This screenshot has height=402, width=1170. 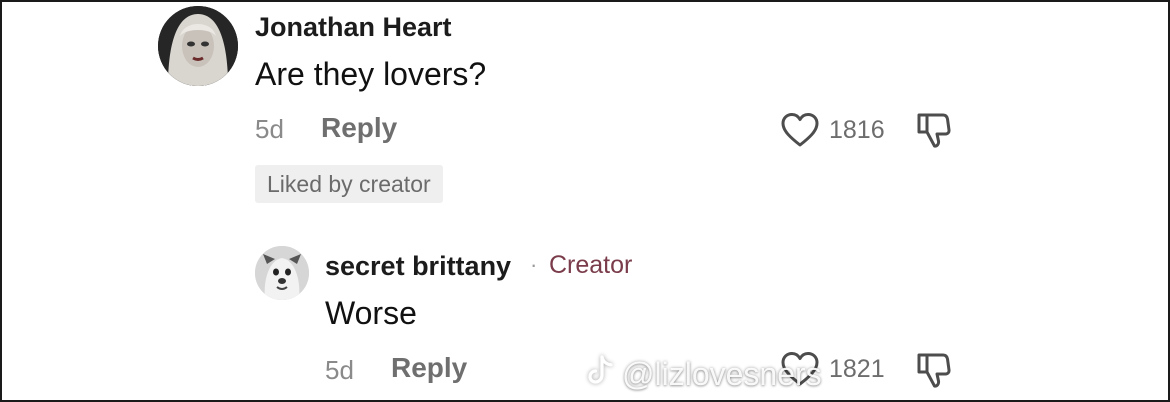 I want to click on like-count: 1816, so click(x=857, y=130).